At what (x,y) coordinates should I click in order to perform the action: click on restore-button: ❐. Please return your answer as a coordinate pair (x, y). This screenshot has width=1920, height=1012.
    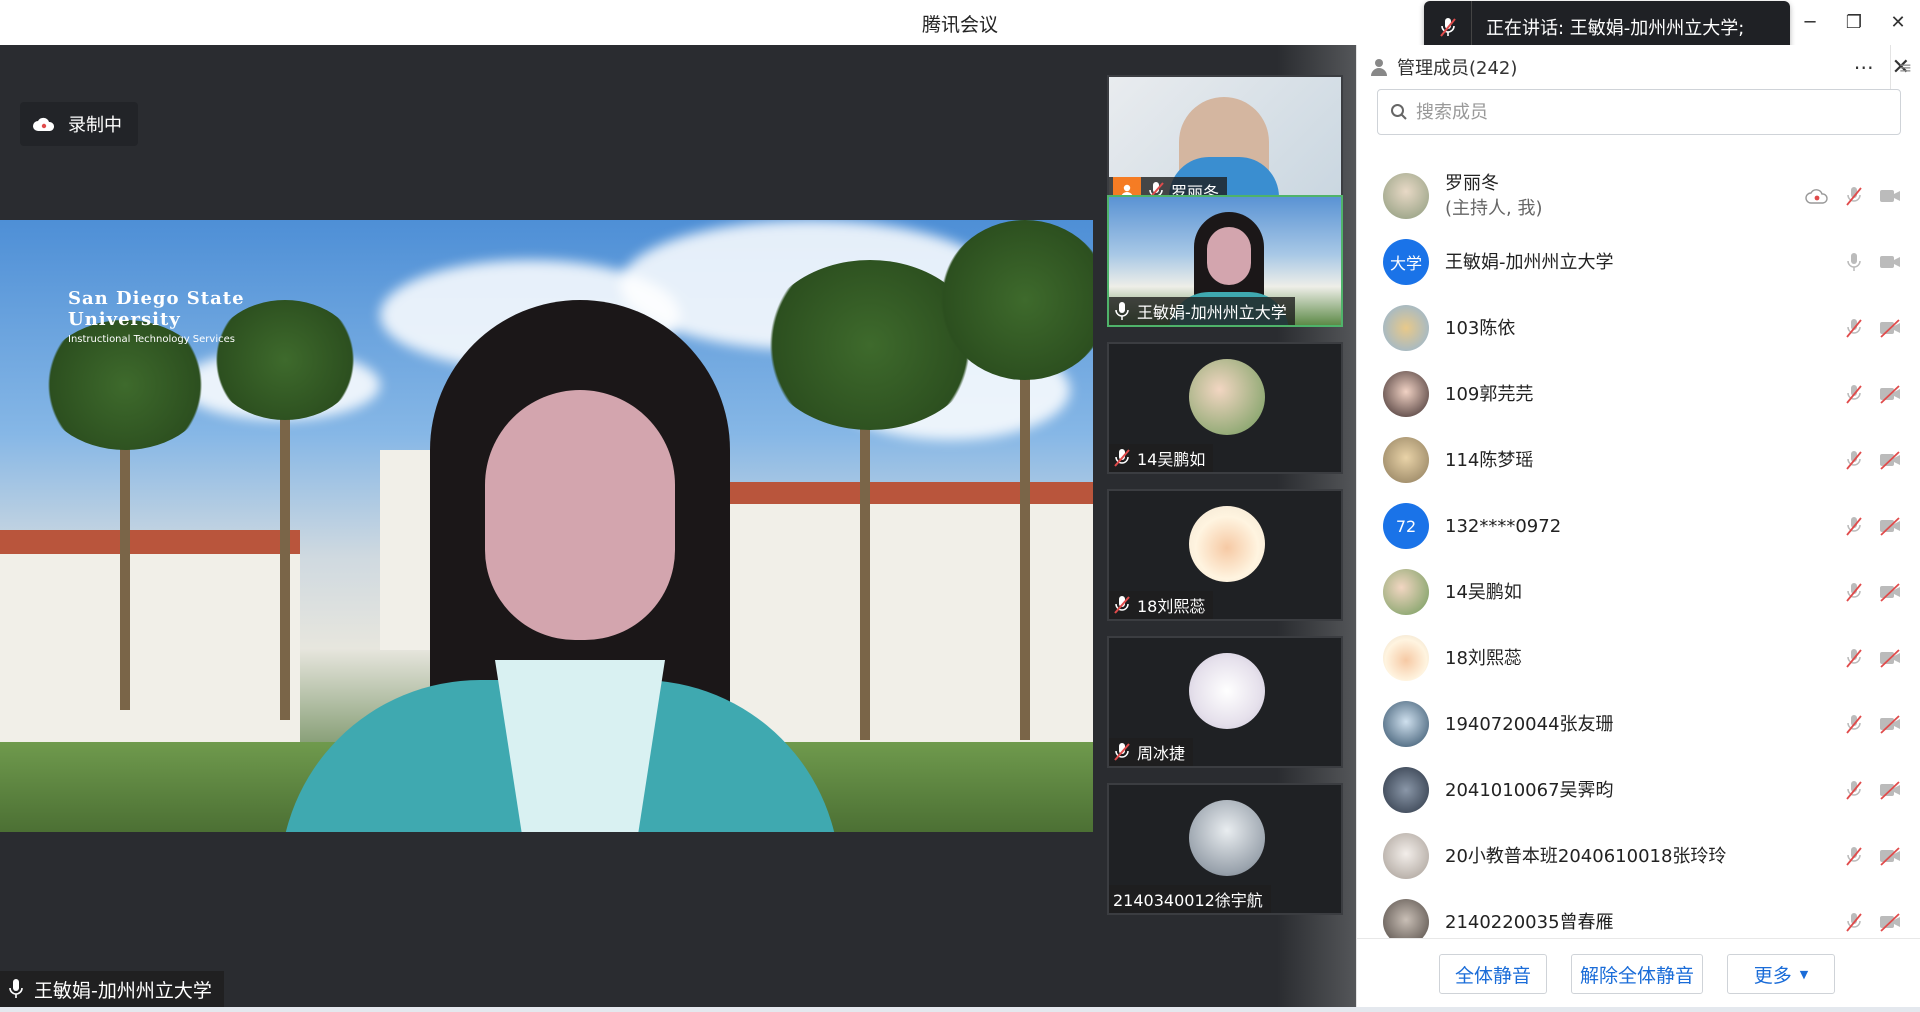
    Looking at the image, I should click on (1854, 22).